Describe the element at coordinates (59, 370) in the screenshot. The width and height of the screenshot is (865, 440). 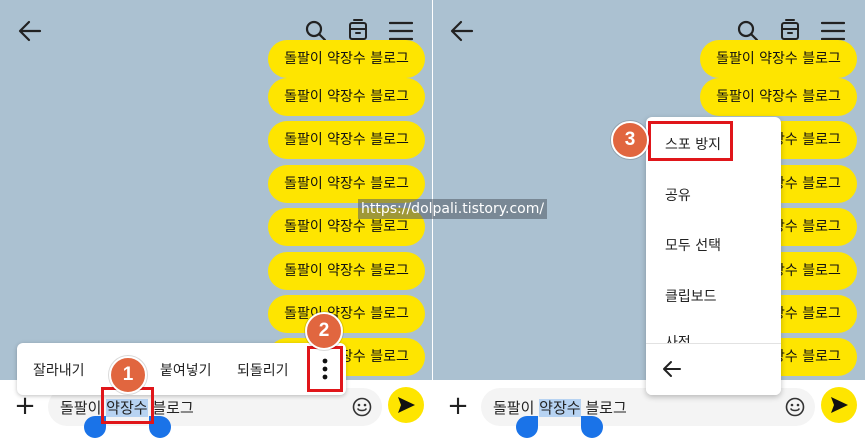
I see `cut-button: 잘라내기` at that location.